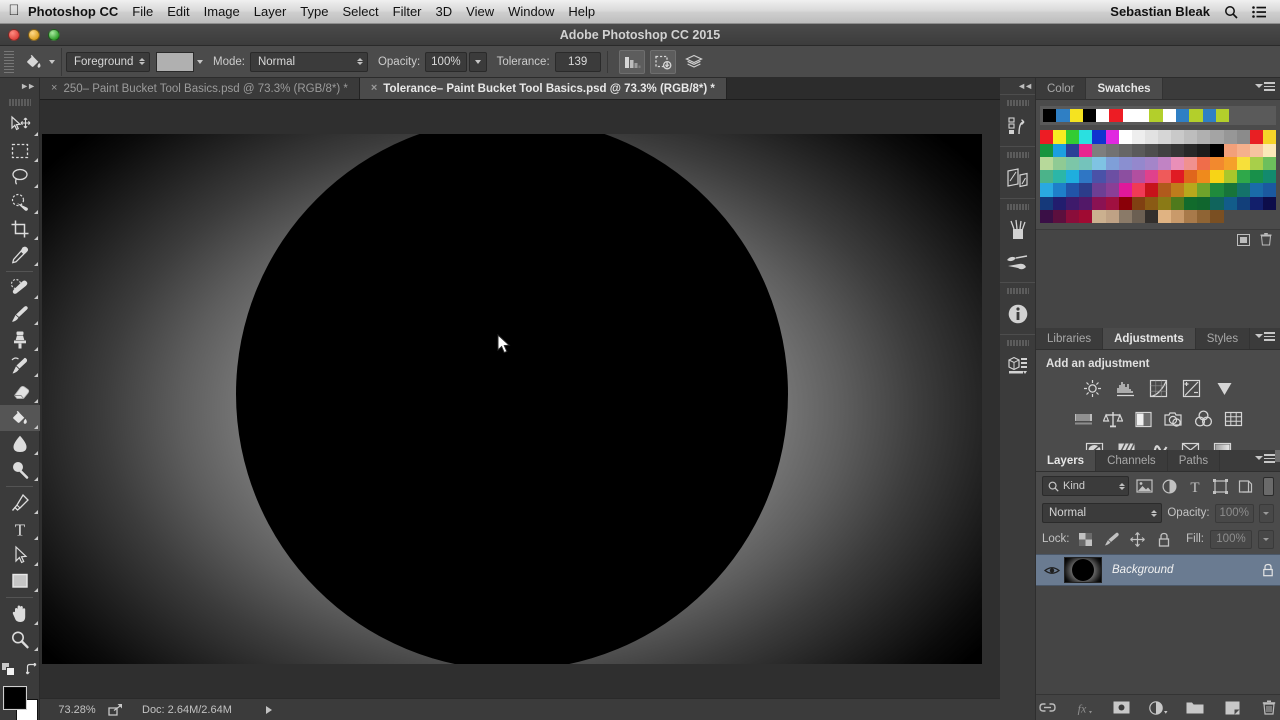  I want to click on contiguous-icon, so click(662, 61).